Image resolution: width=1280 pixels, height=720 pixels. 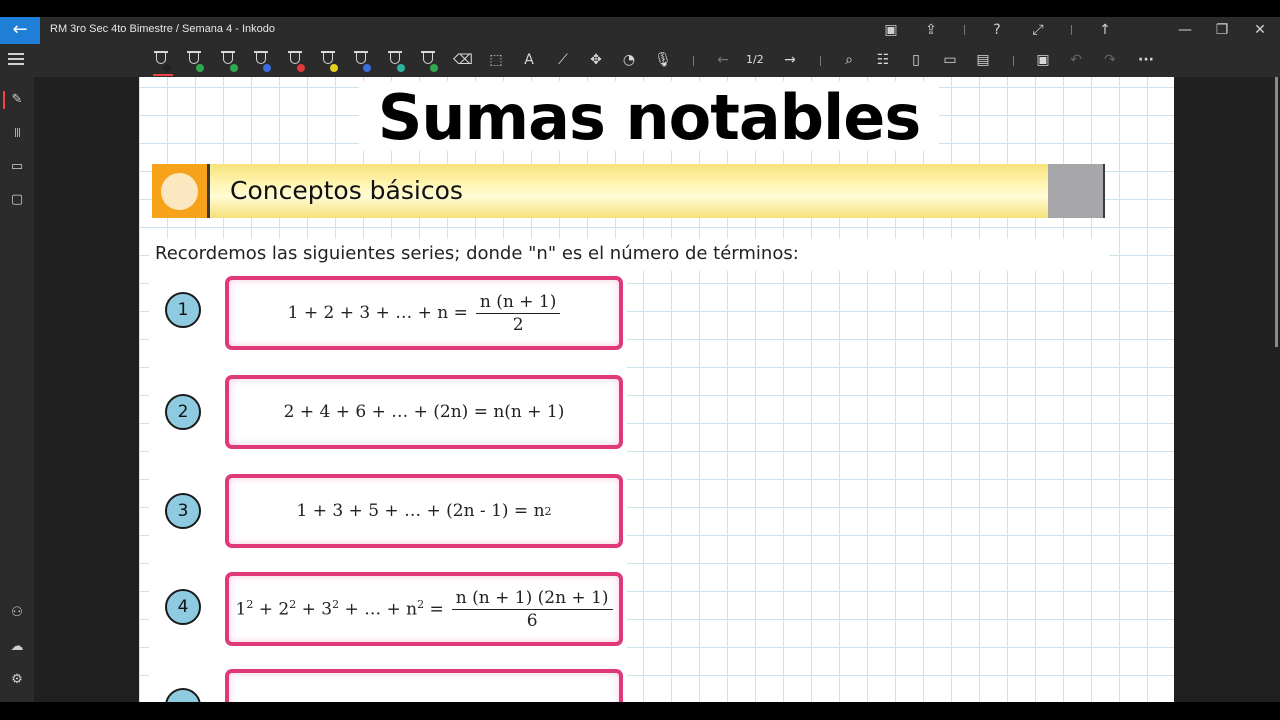 I want to click on share-icon: ⇪, so click(x=931, y=30).